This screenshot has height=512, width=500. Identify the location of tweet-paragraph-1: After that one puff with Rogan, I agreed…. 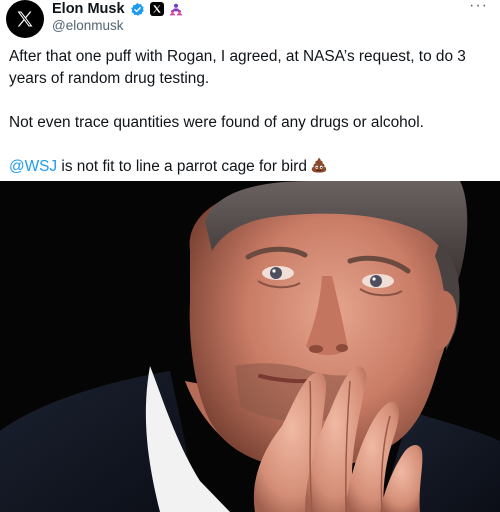
(237, 67).